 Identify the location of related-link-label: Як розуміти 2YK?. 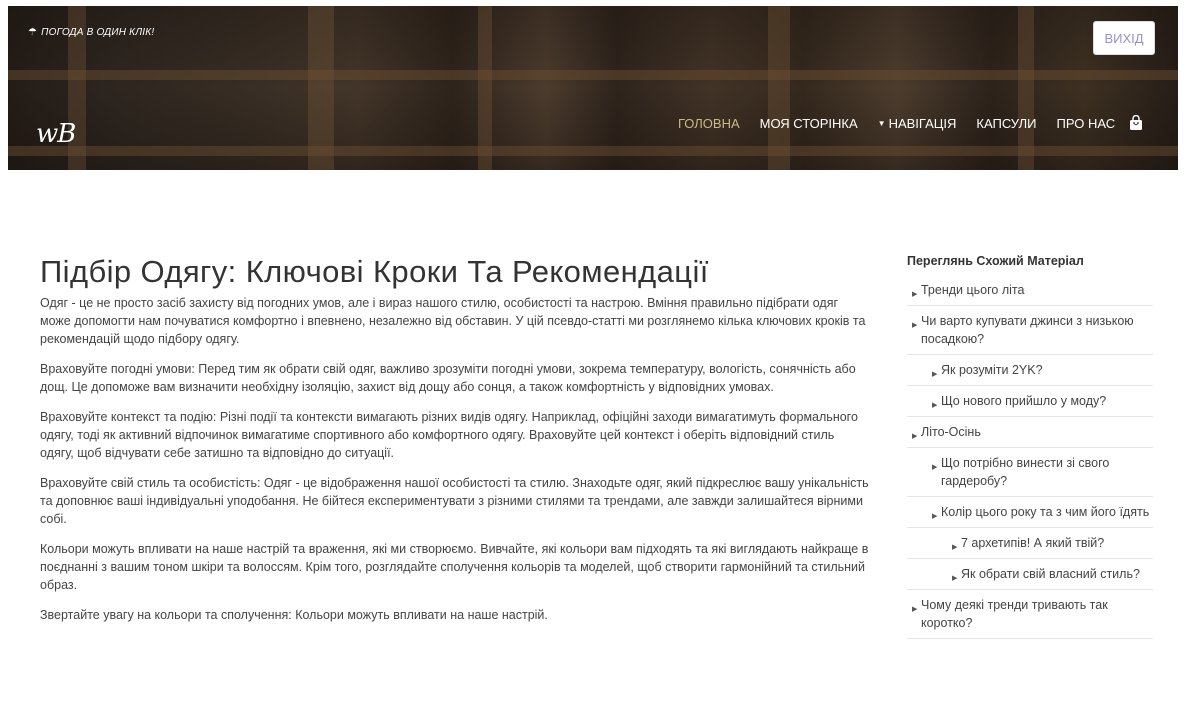
(992, 370).